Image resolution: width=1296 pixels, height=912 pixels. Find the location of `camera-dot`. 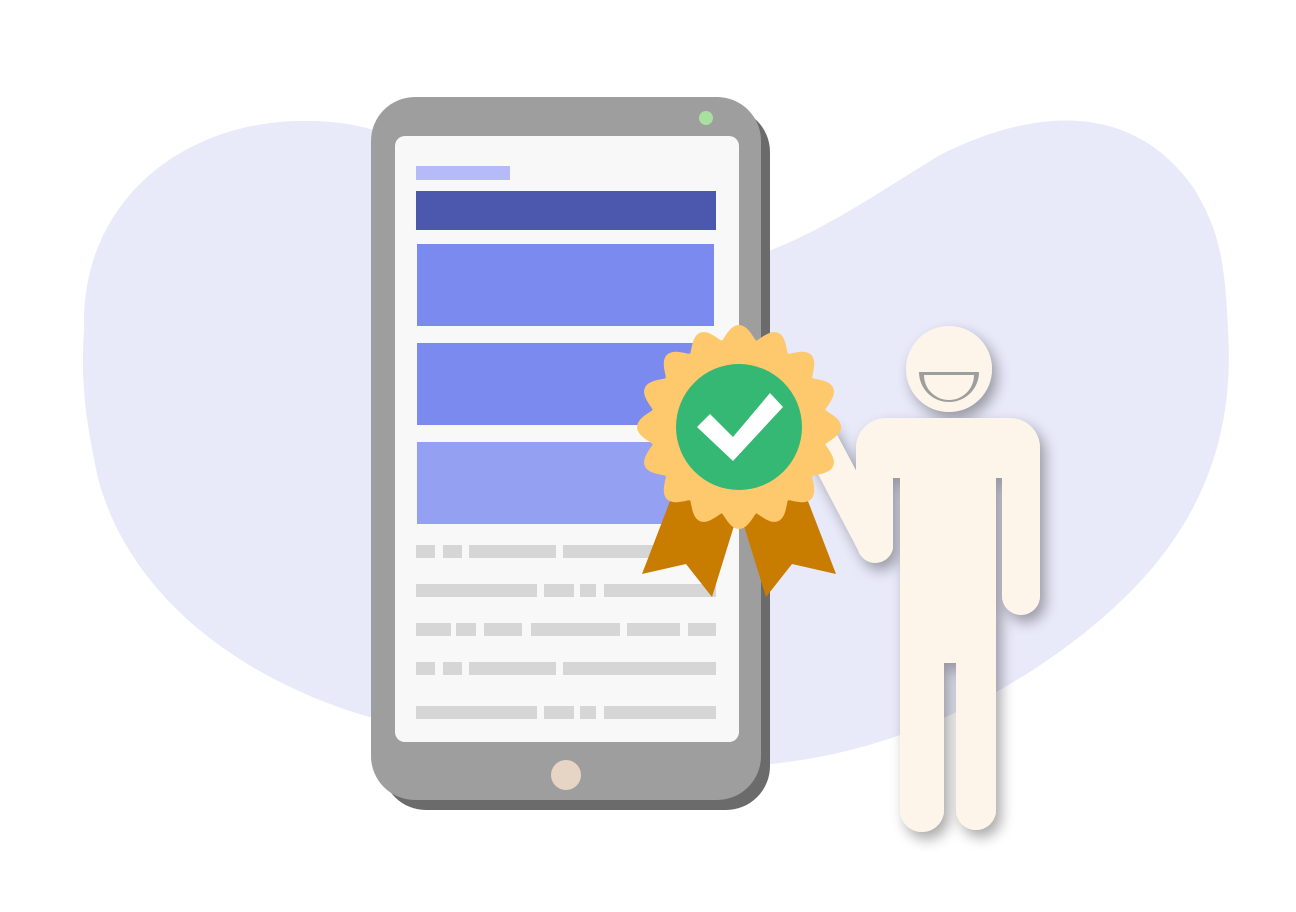

camera-dot is located at coordinates (706, 118).